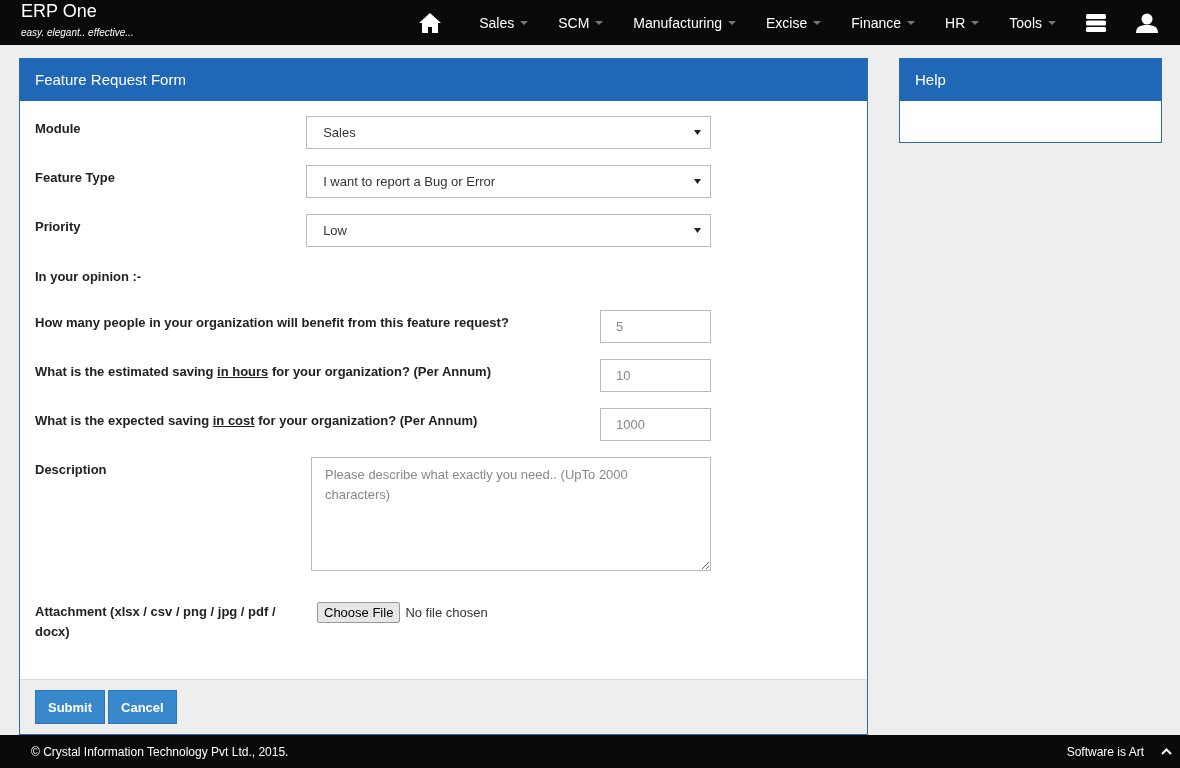 Image resolution: width=1180 pixels, height=768 pixels. Describe the element at coordinates (1105, 751) in the screenshot. I see `footer-tagline: Software is Art` at that location.